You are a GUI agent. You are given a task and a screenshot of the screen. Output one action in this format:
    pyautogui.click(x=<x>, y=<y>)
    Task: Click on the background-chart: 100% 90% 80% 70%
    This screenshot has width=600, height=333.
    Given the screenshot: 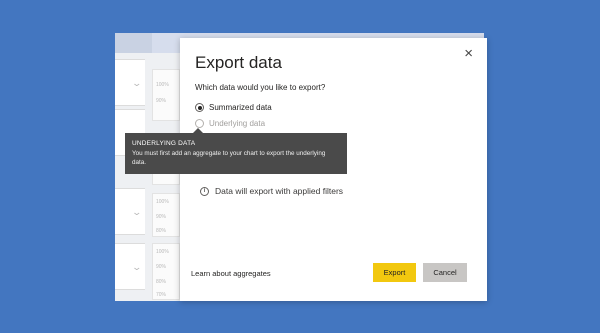 What is the action you would take?
    pyautogui.click(x=166, y=271)
    